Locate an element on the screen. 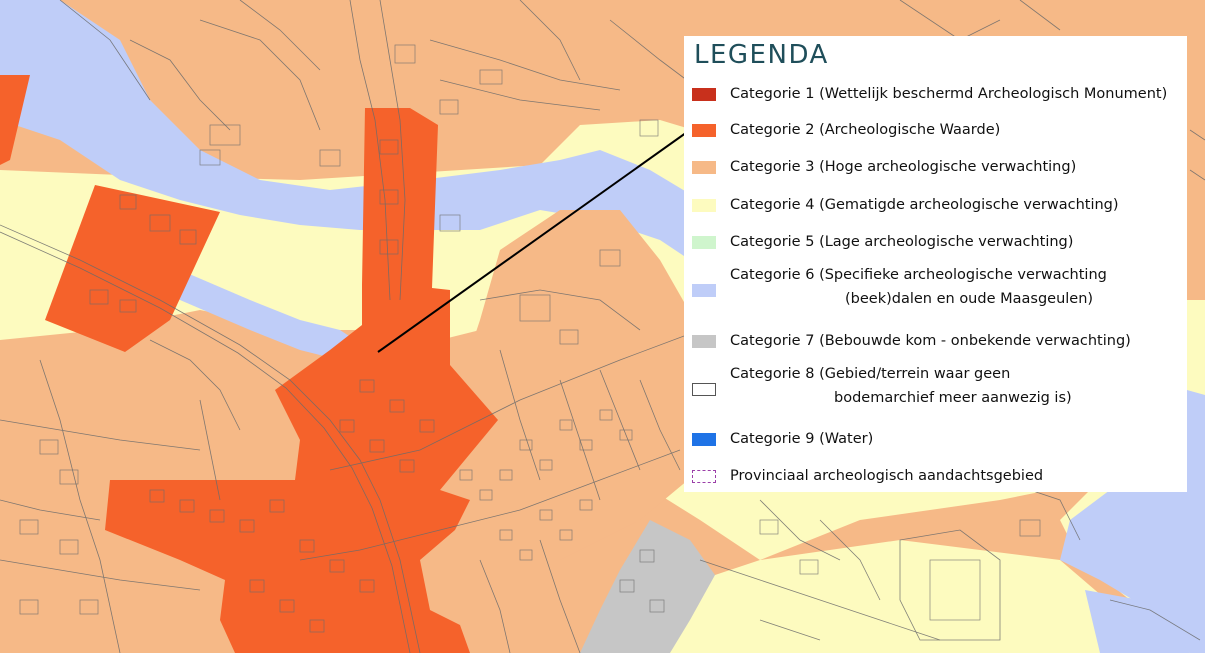 Image resolution: width=1205 pixels, height=653 pixels. legend-category-number: 5 is located at coordinates (810, 242).